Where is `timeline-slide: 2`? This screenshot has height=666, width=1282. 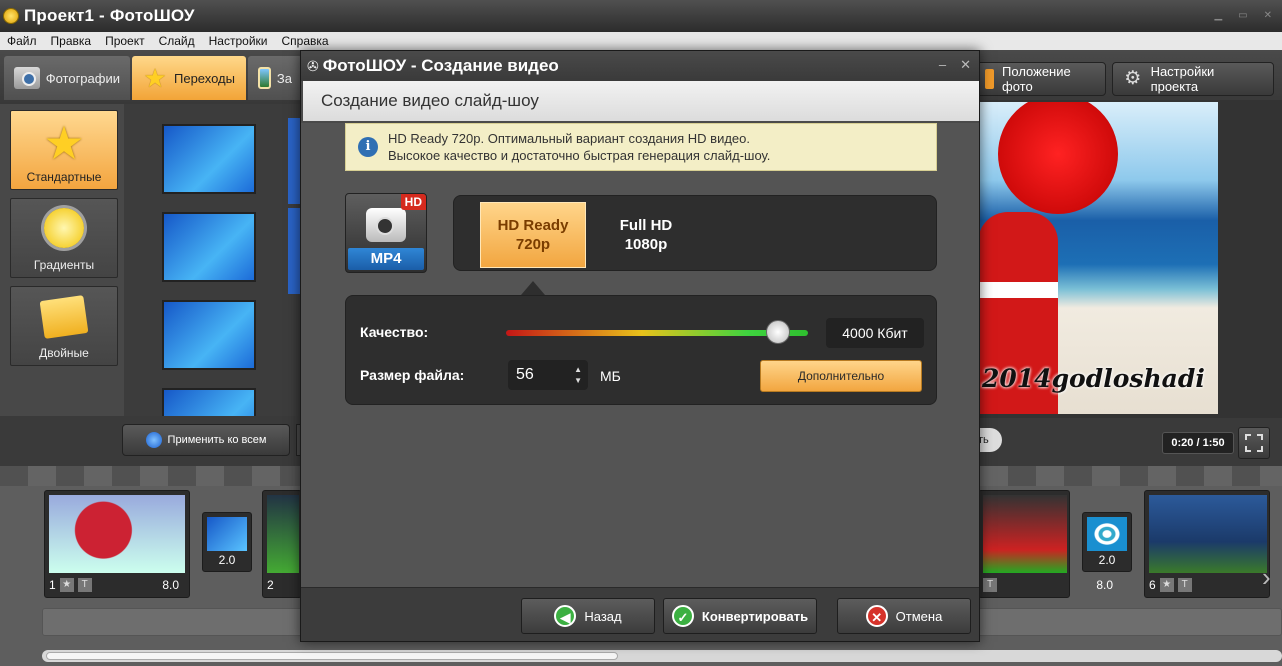
timeline-slide: 2 is located at coordinates (282, 544).